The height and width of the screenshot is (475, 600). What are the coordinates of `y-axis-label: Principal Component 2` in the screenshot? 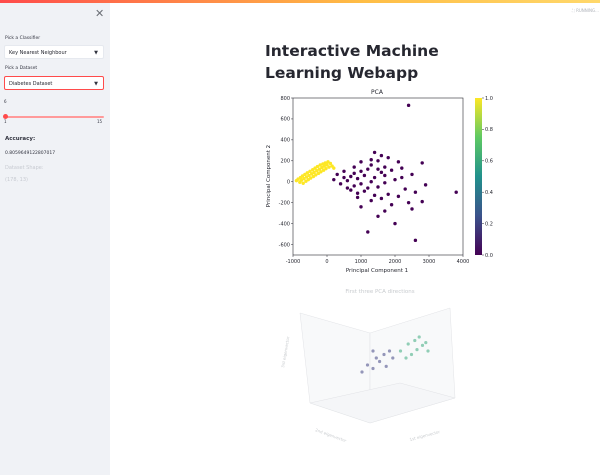 It's located at (269, 176).